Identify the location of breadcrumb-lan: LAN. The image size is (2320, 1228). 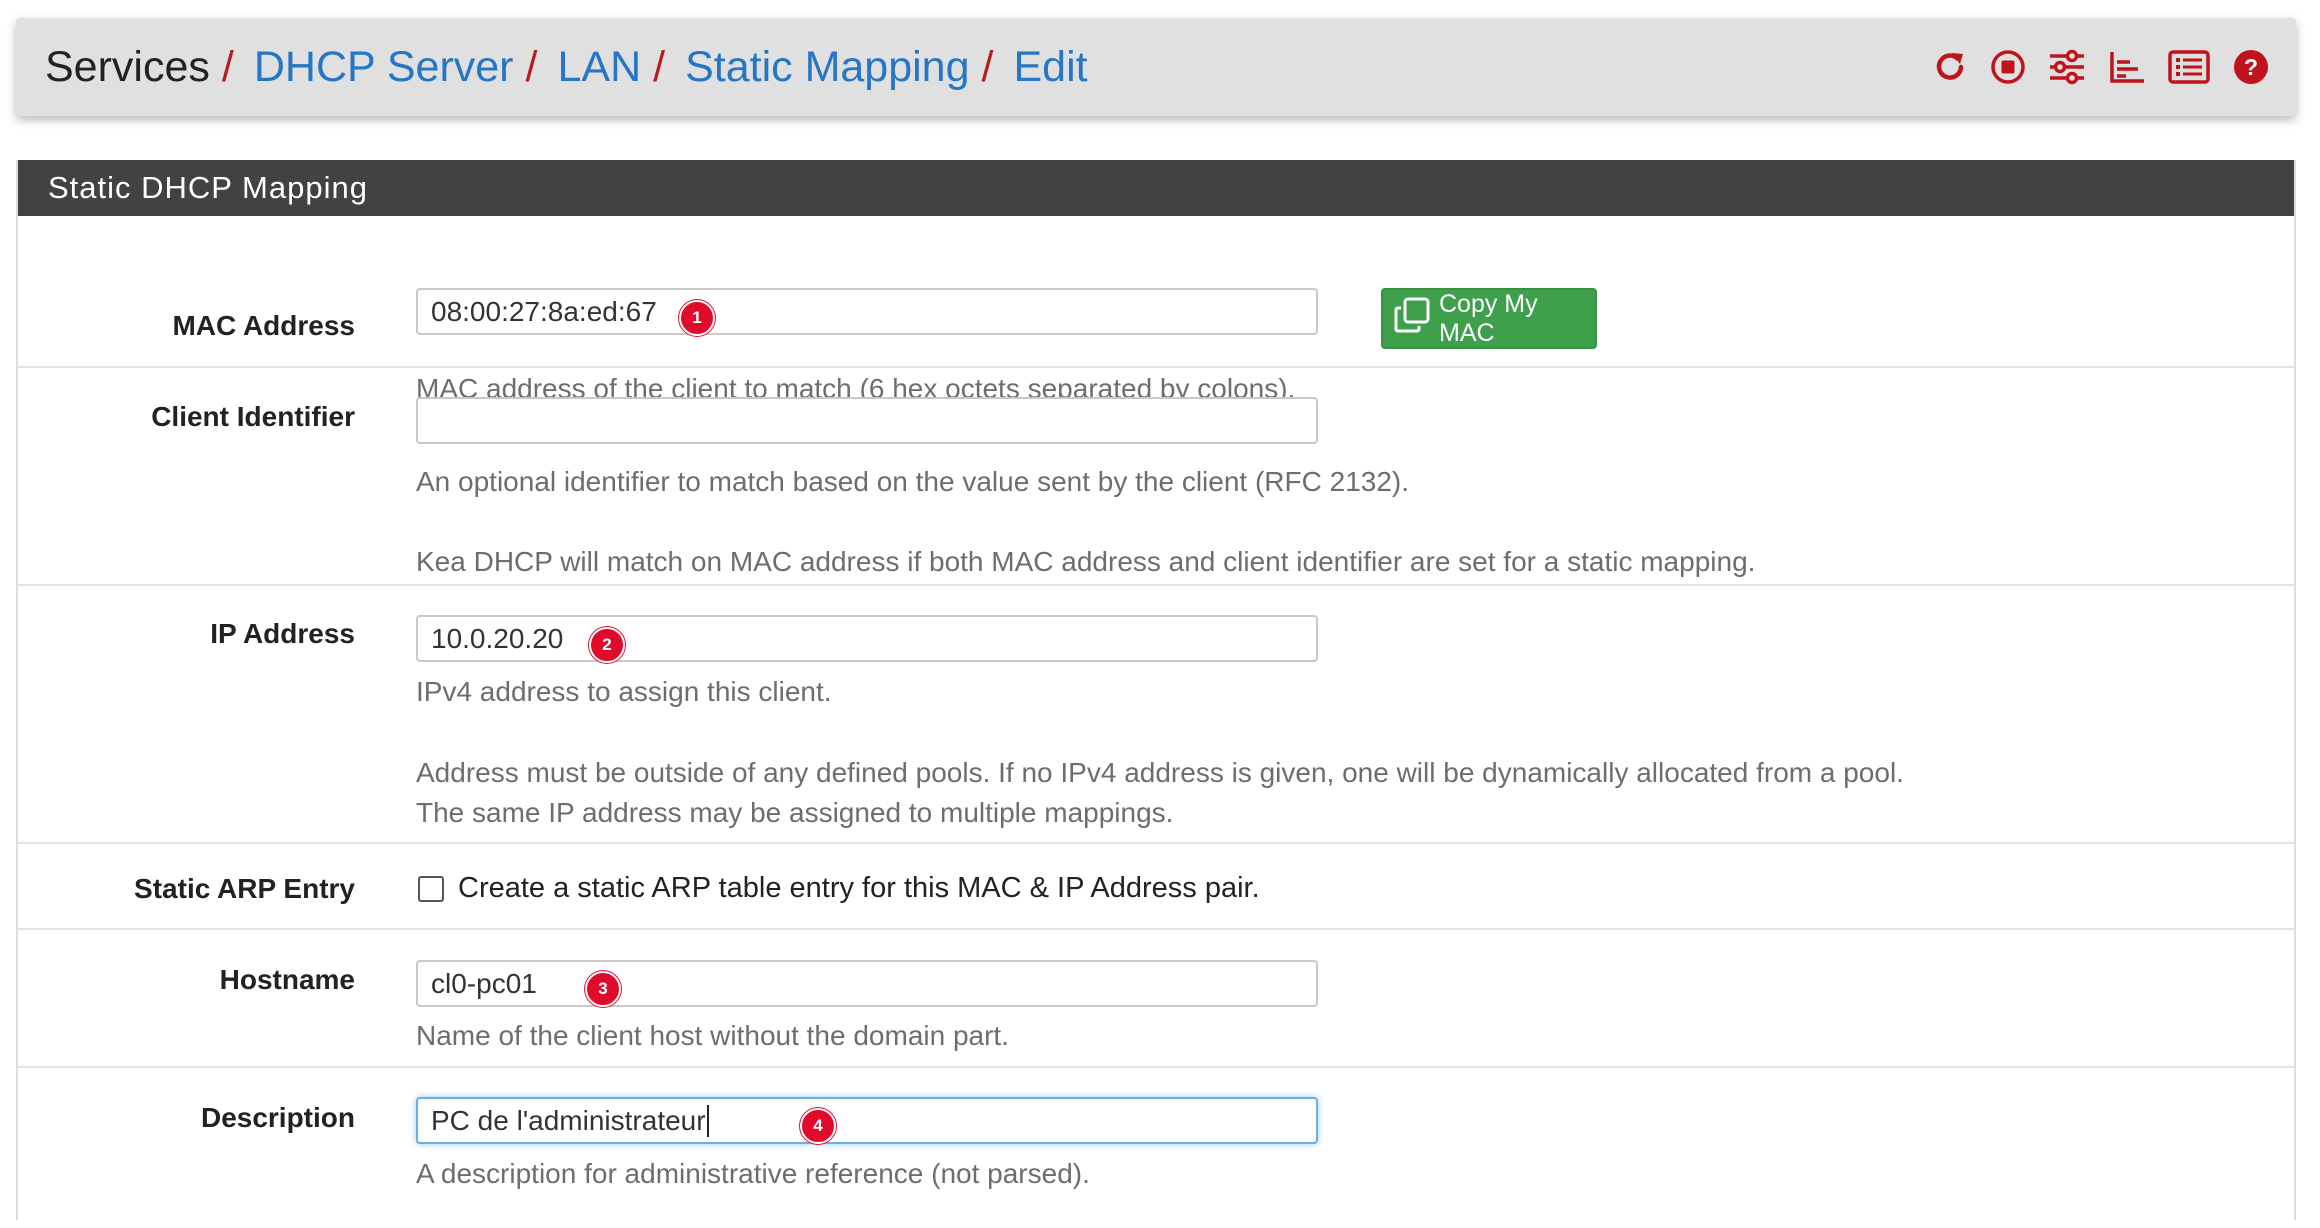
(599, 67).